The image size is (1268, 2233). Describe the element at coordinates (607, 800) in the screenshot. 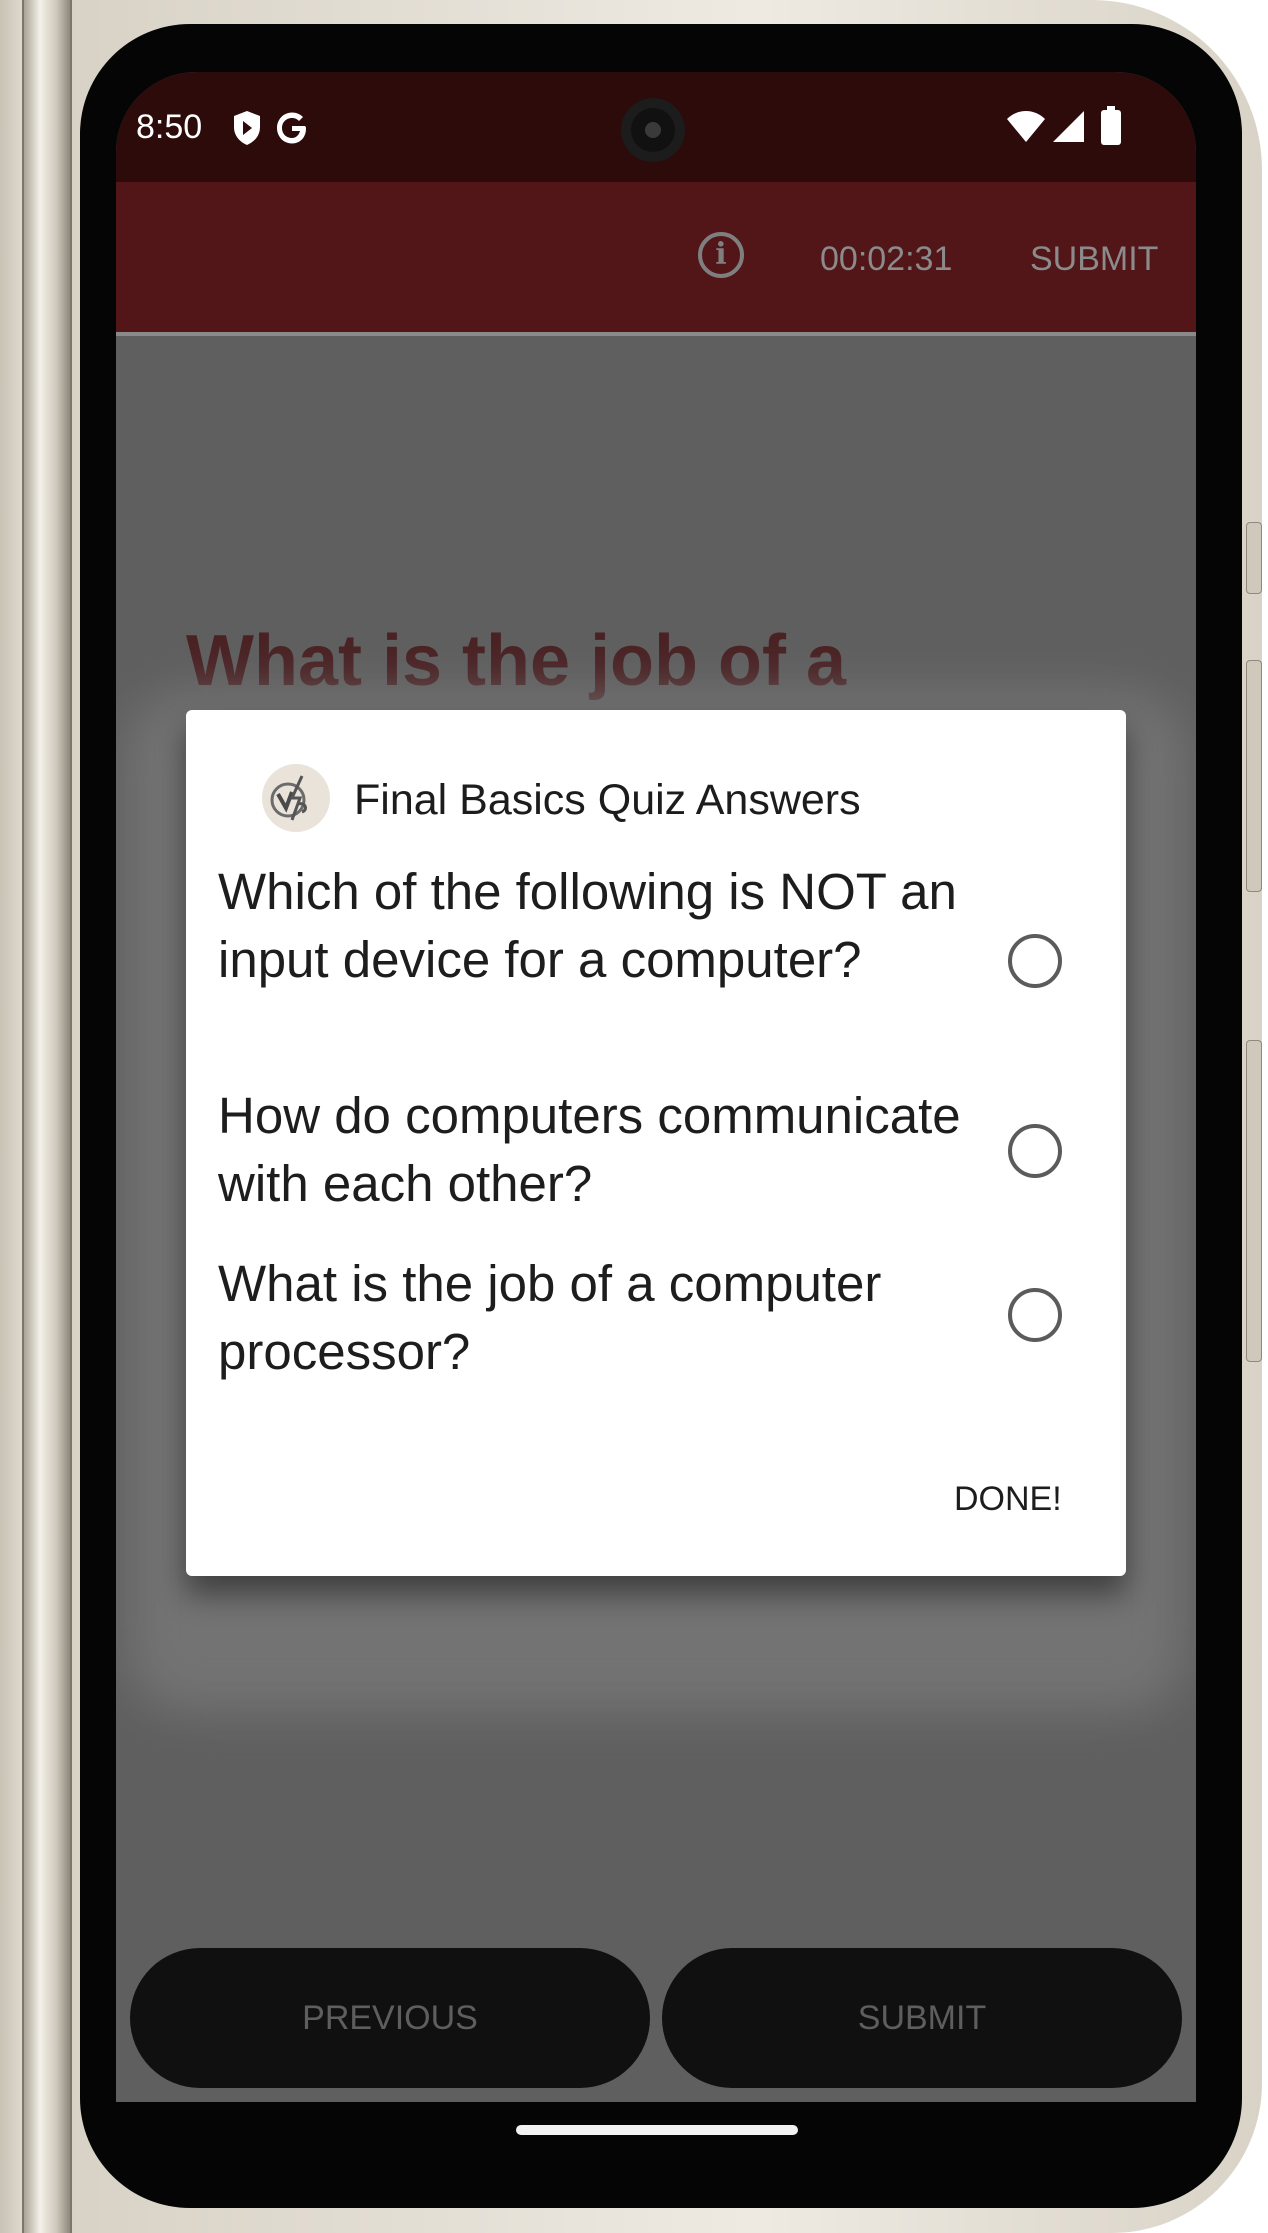

I see `dialog-title: Final Basics Quiz Answers` at that location.